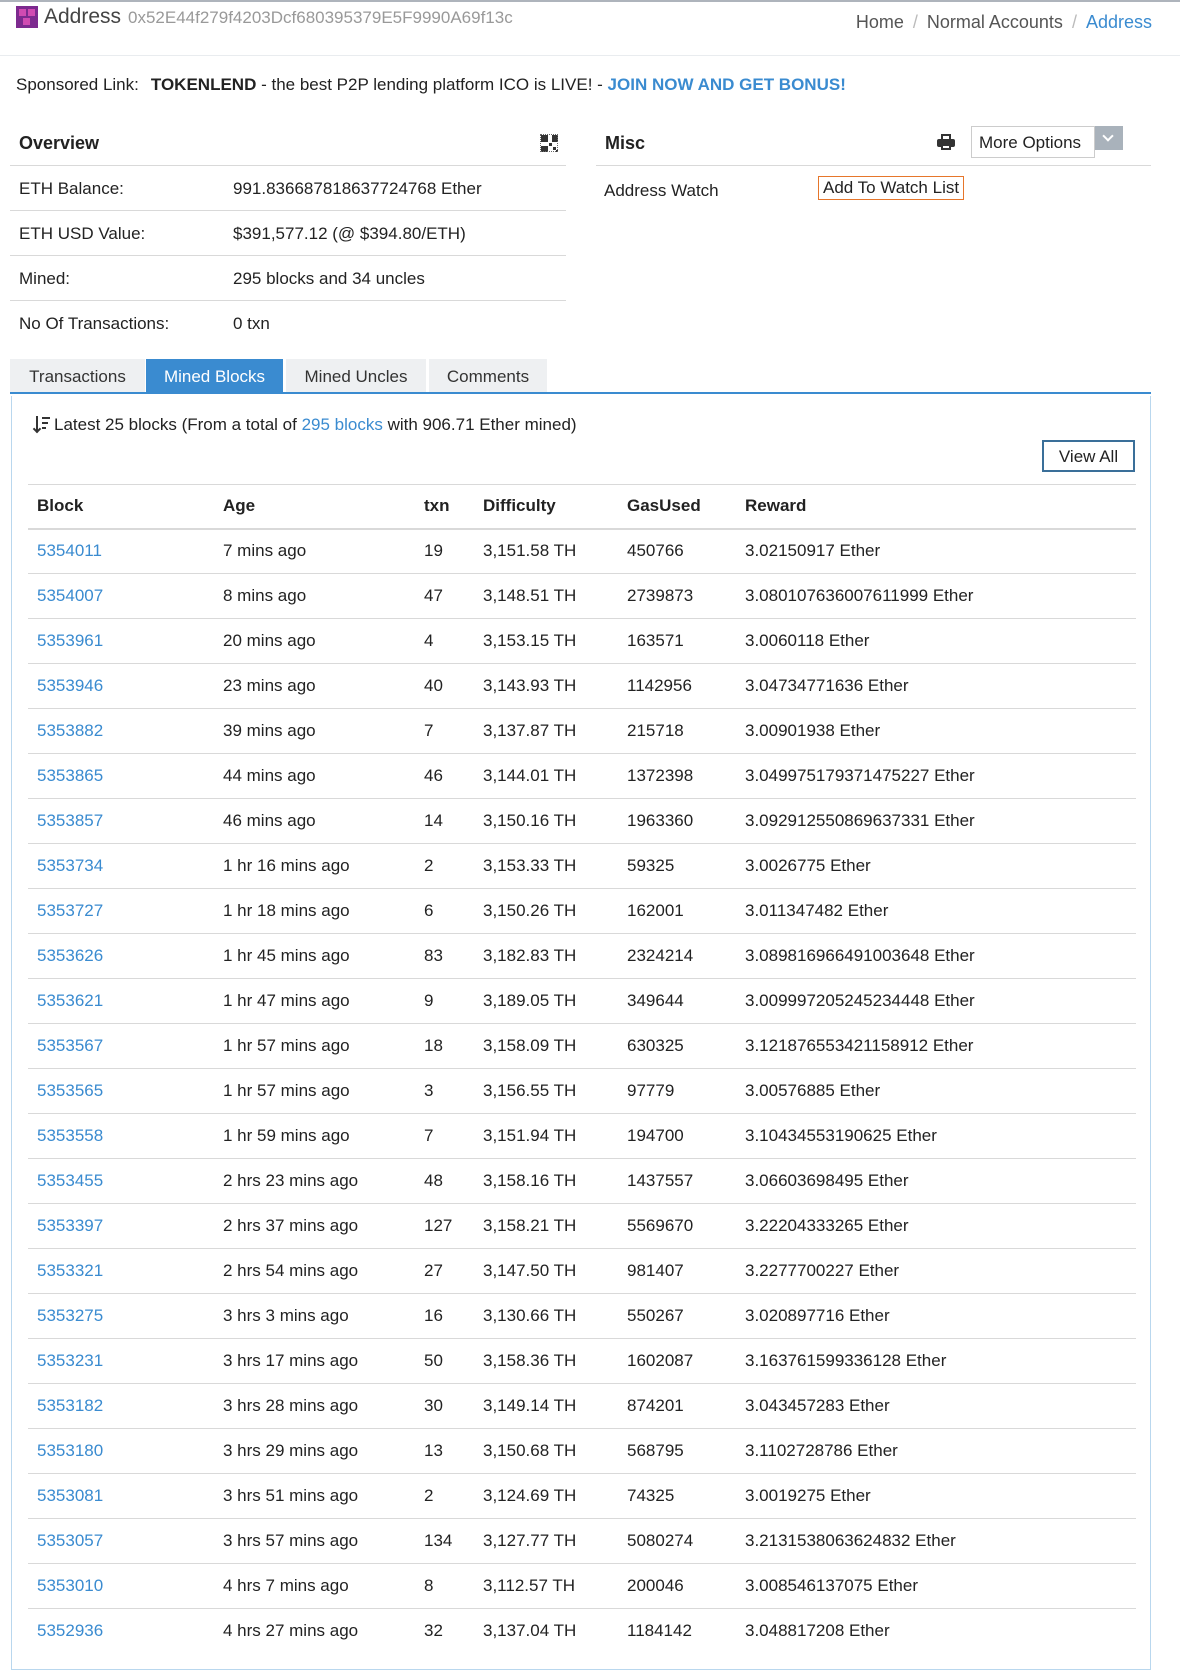 This screenshot has width=1180, height=1678. I want to click on block-number-link: 5353961, so click(121, 641).